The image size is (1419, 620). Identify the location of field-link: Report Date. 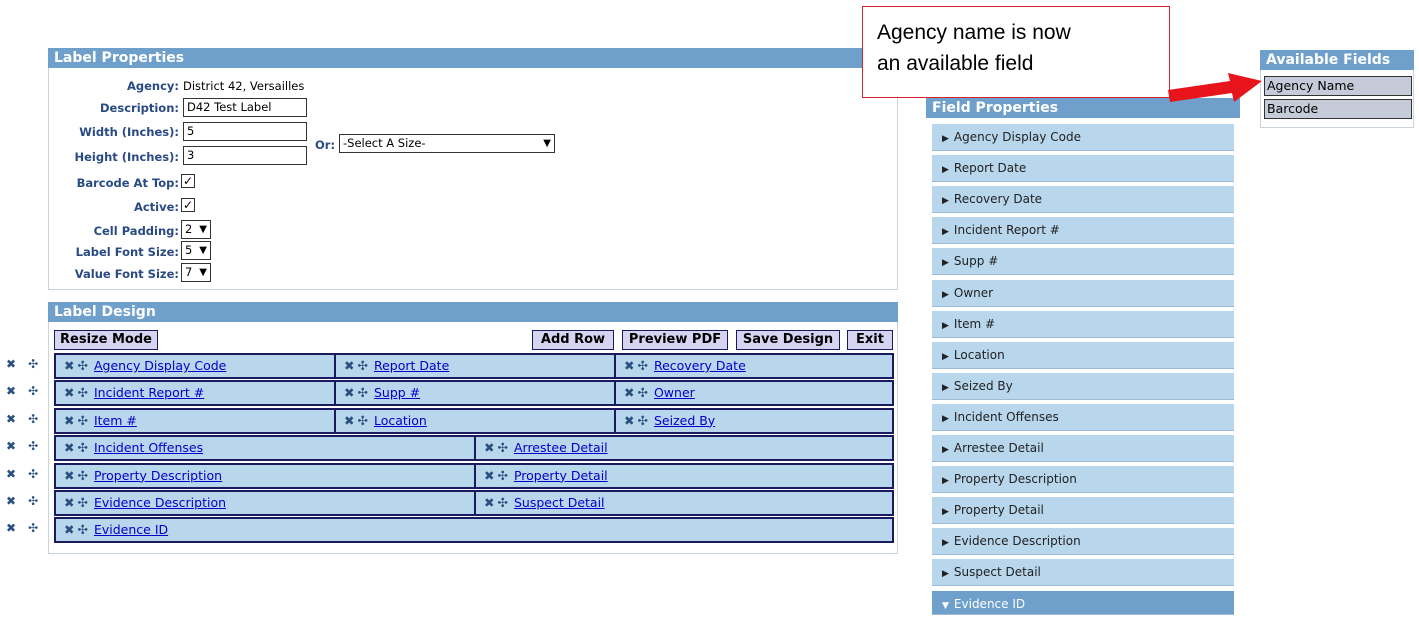
(411, 365).